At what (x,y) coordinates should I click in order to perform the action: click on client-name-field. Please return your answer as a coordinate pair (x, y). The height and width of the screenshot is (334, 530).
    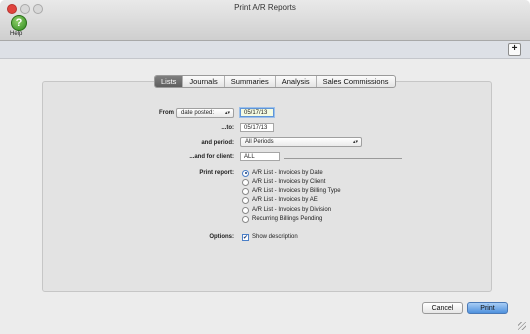
    Looking at the image, I should click on (343, 158).